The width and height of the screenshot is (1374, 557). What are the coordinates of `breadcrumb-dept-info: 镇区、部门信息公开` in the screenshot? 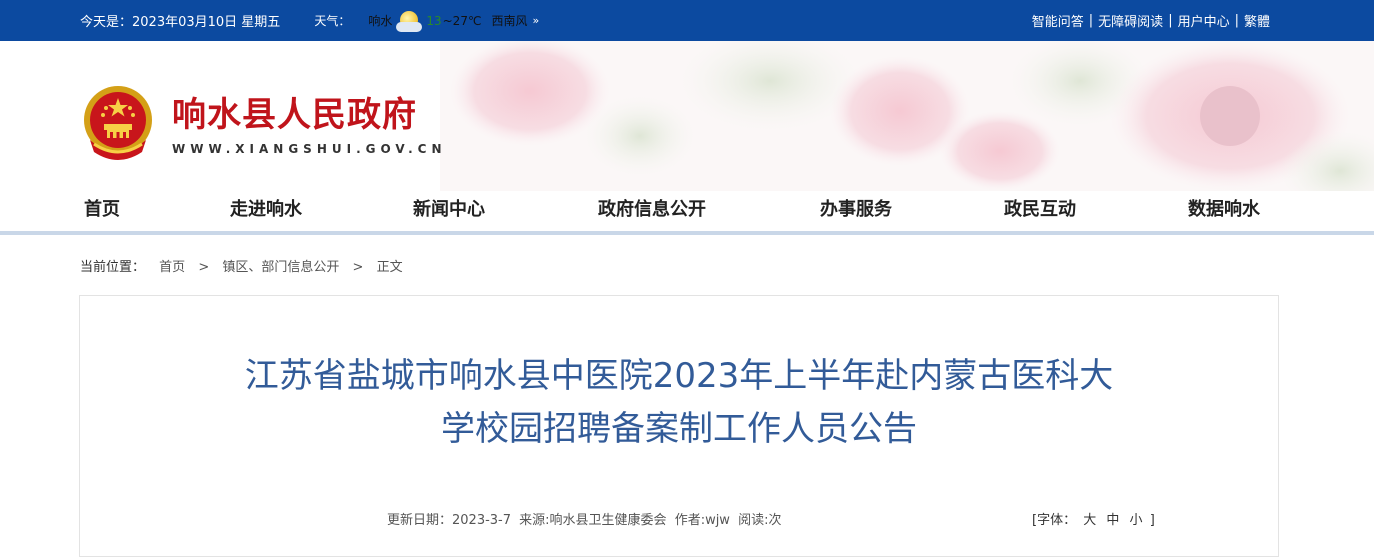 It's located at (280, 267).